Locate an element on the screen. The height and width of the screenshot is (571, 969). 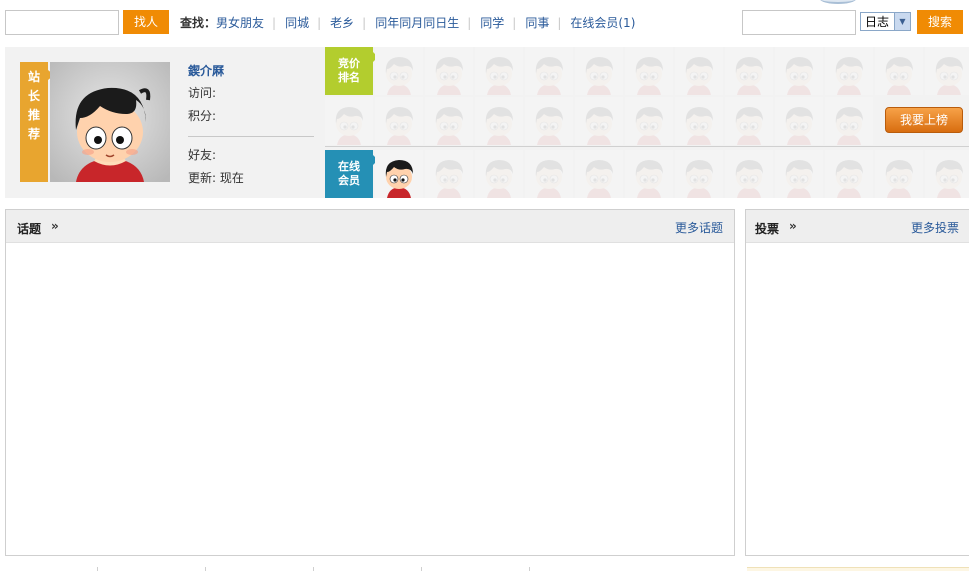
topics-title: 话题 is located at coordinates (29, 229).